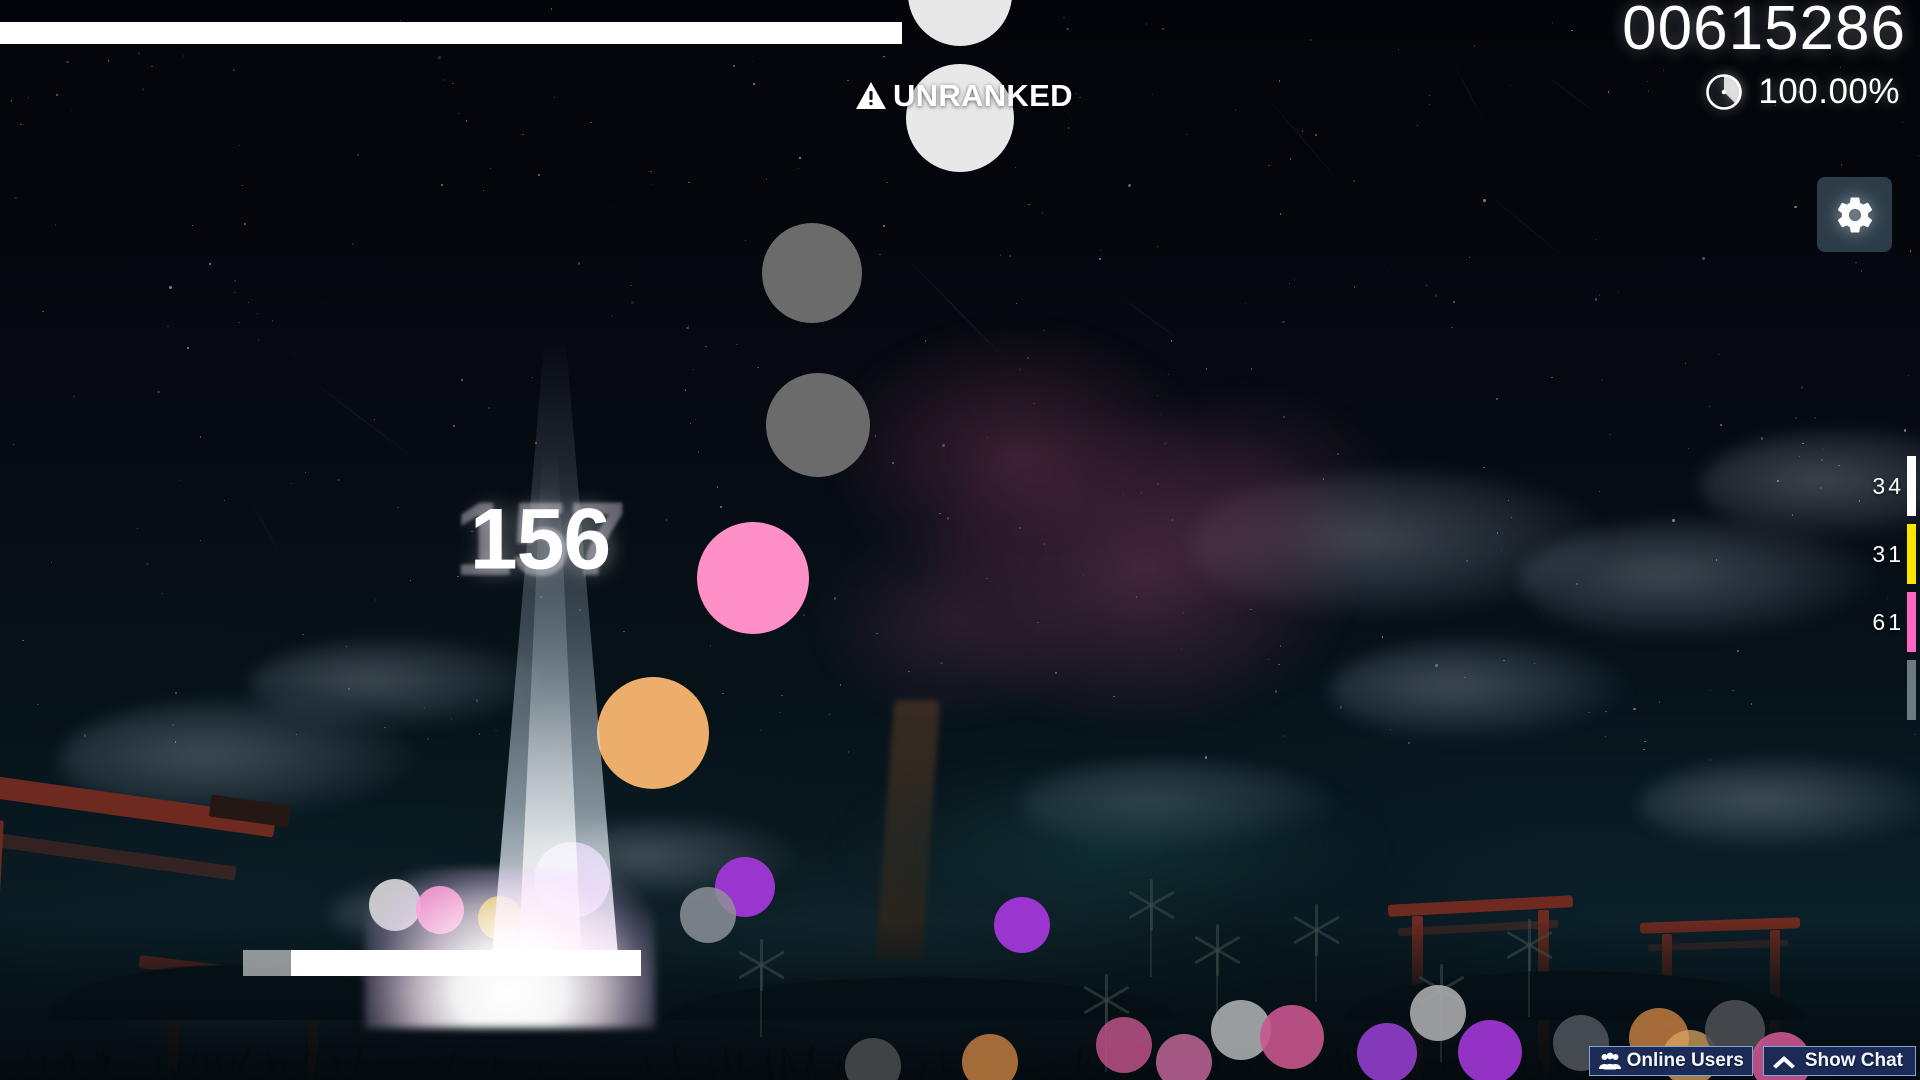  What do you see at coordinates (1685, 1060) in the screenshot?
I see `online-users-label: Online Users` at bounding box center [1685, 1060].